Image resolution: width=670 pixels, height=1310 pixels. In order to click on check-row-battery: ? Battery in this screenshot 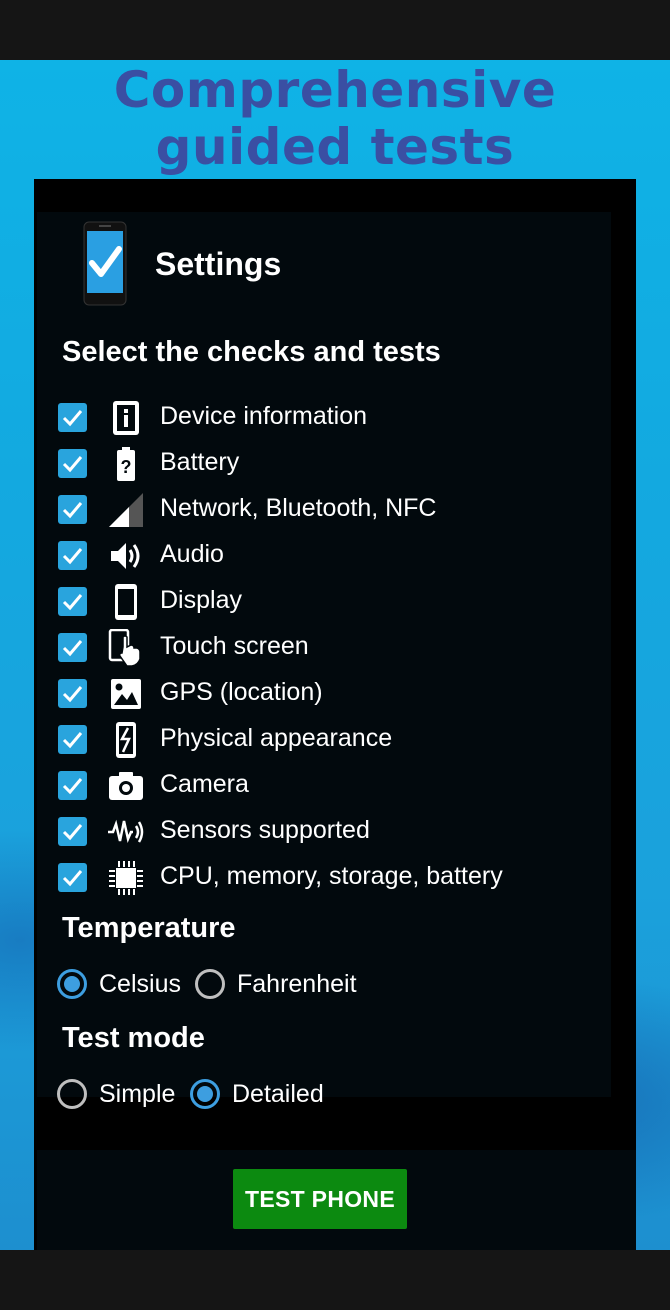, I will do `click(318, 464)`.